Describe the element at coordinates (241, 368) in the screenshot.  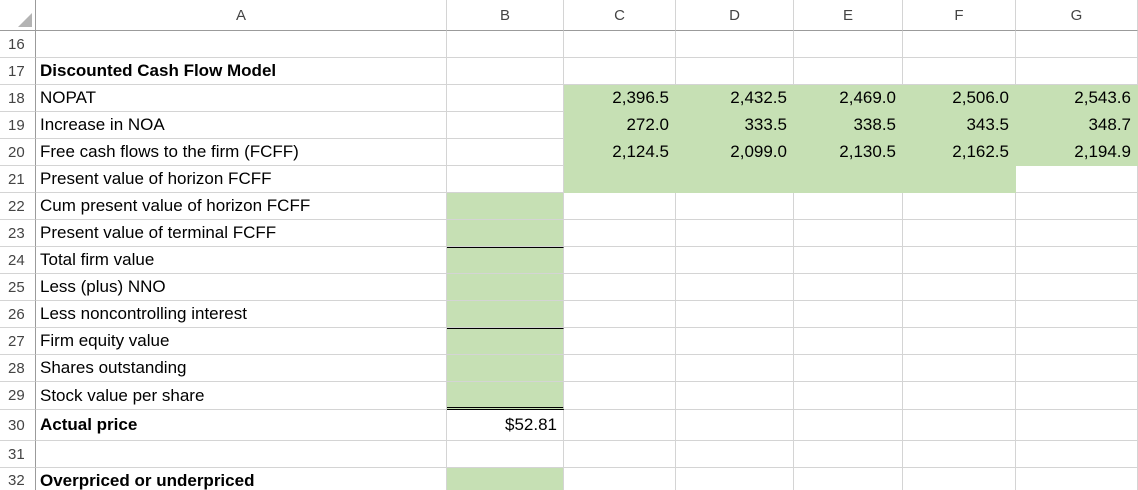
I see `cell-a28: Shares outstanding` at that location.